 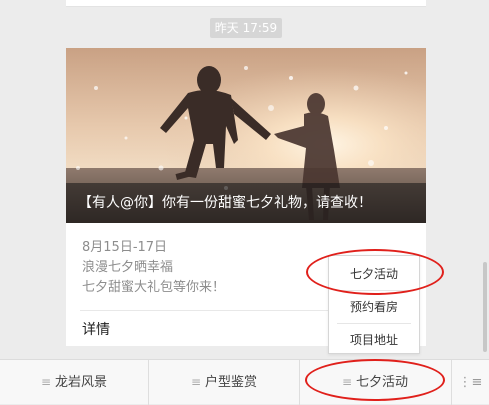 What do you see at coordinates (470, 382) in the screenshot?
I see `keyboard-switch-icon: ⋮≡` at bounding box center [470, 382].